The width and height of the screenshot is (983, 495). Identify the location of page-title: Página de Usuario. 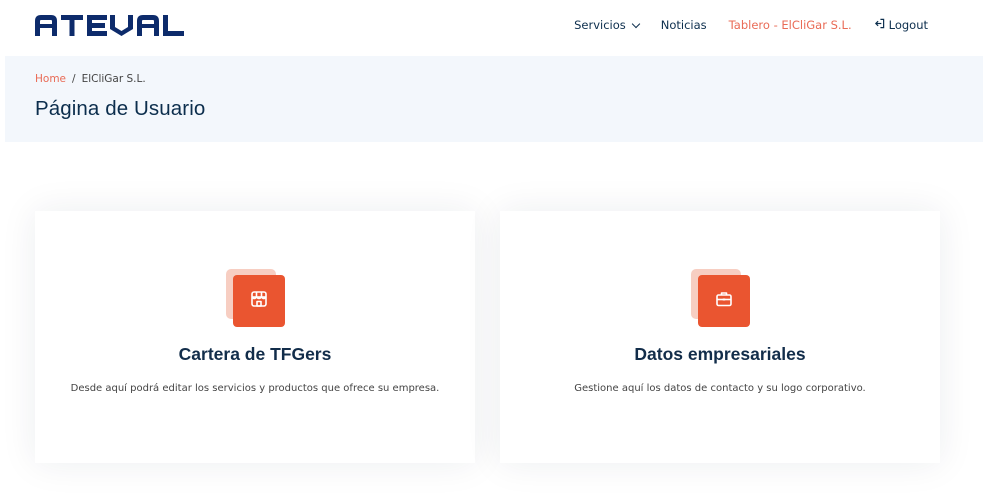
(120, 108).